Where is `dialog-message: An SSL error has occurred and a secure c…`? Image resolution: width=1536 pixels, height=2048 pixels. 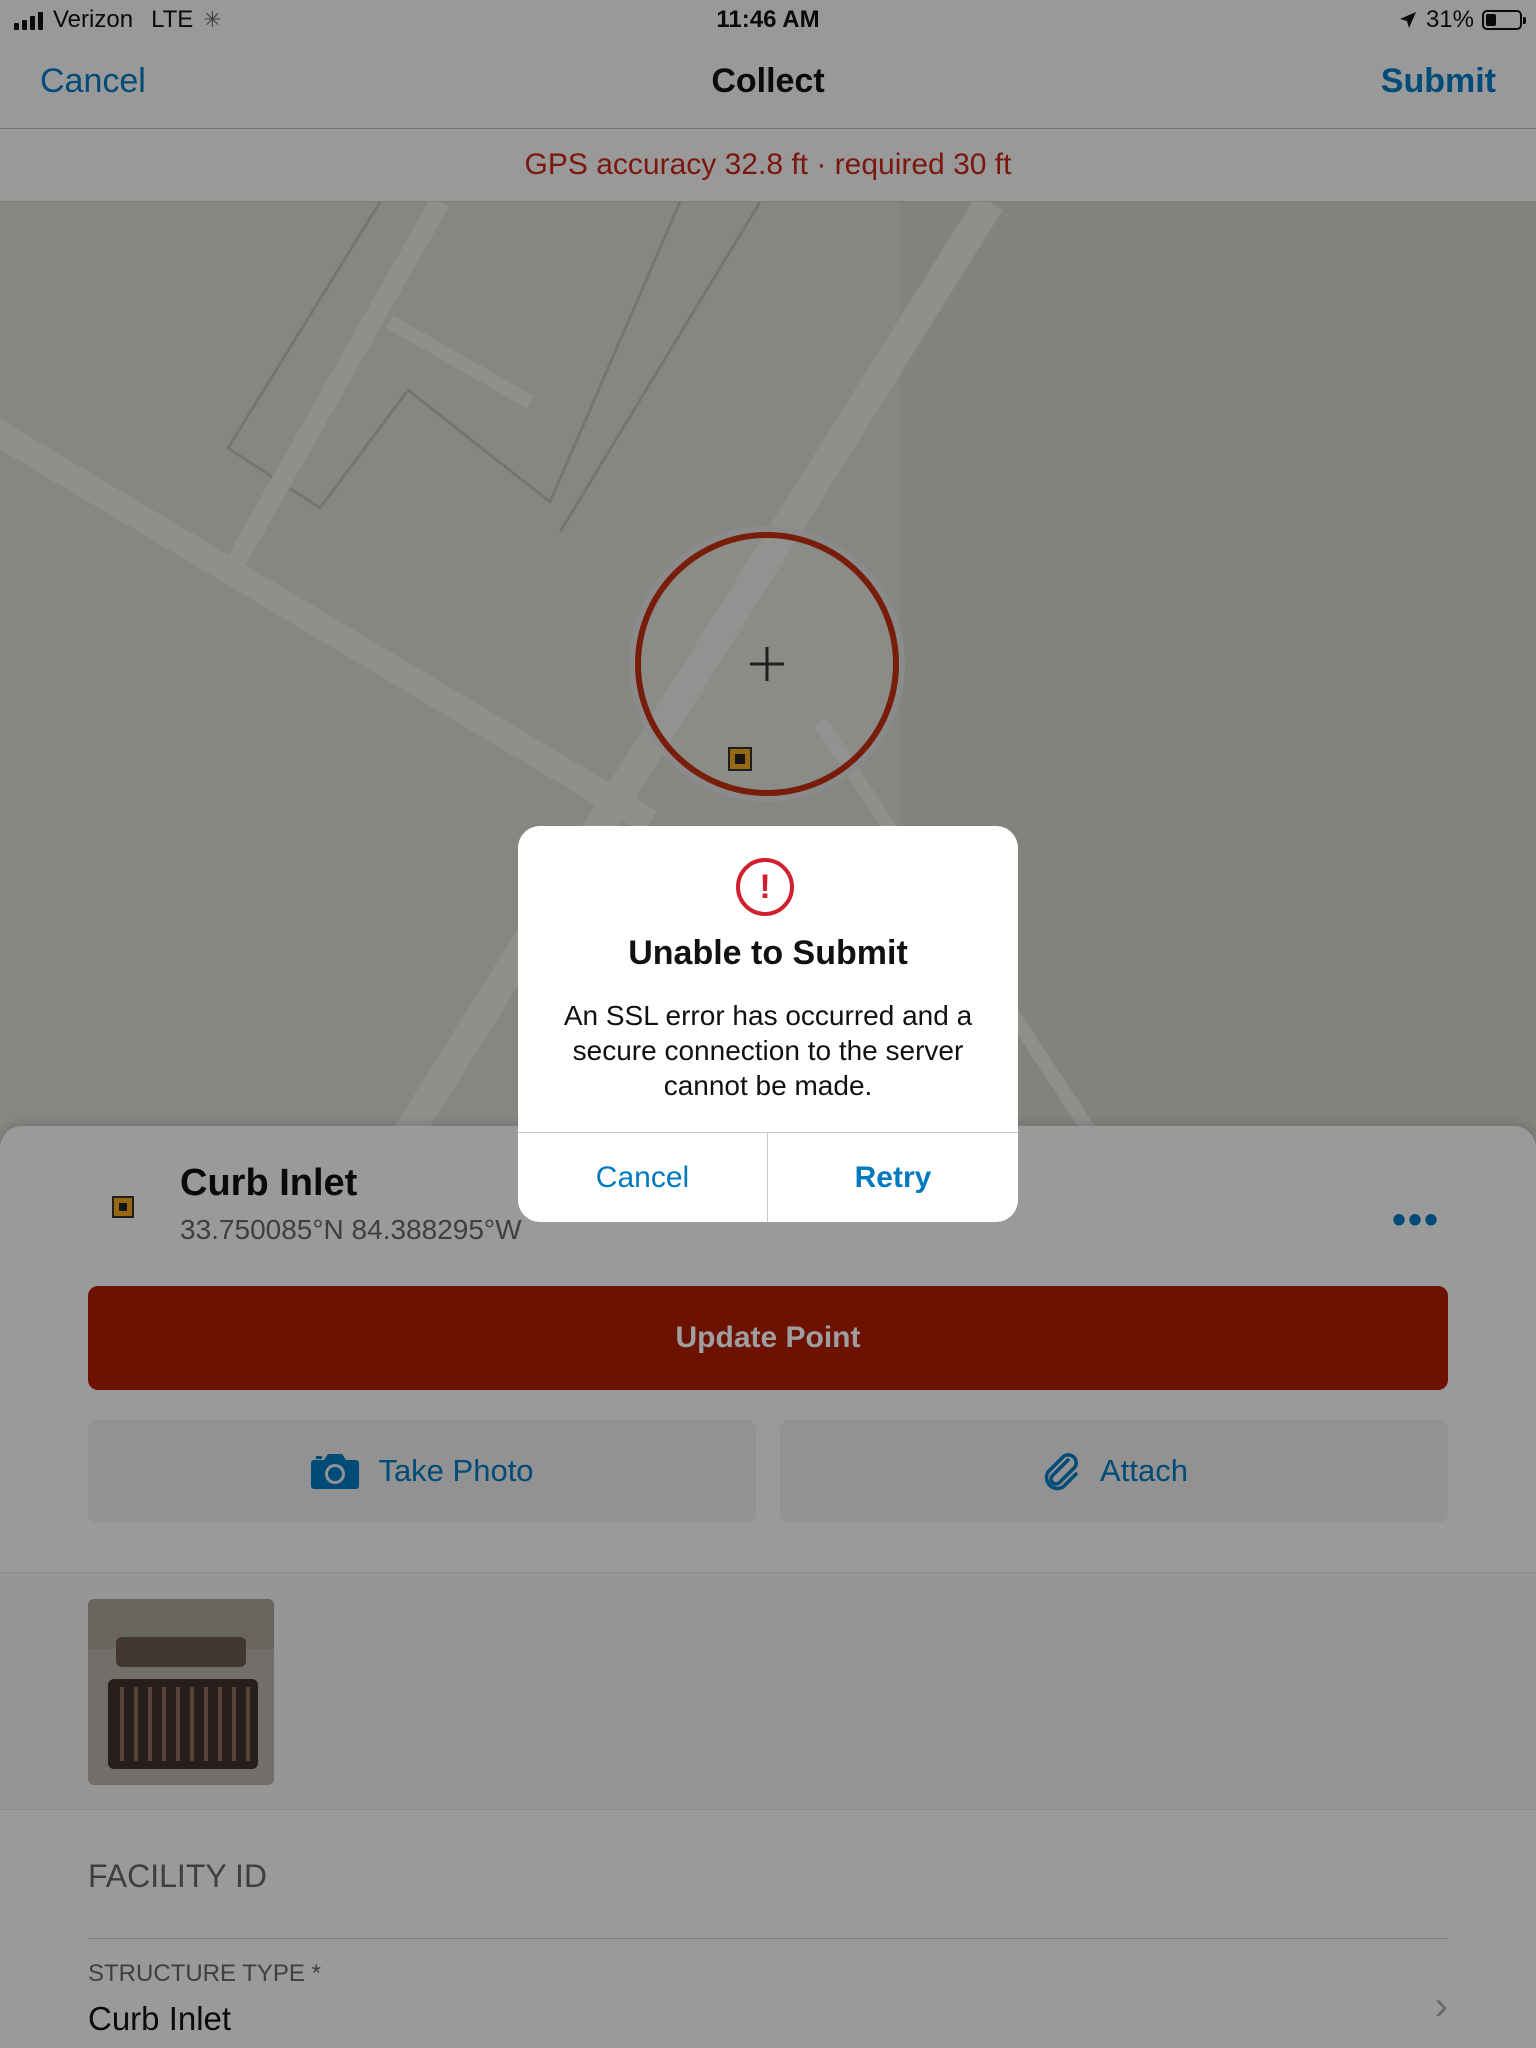
dialog-message: An SSL error has occurred and a secure c… is located at coordinates (768, 1050).